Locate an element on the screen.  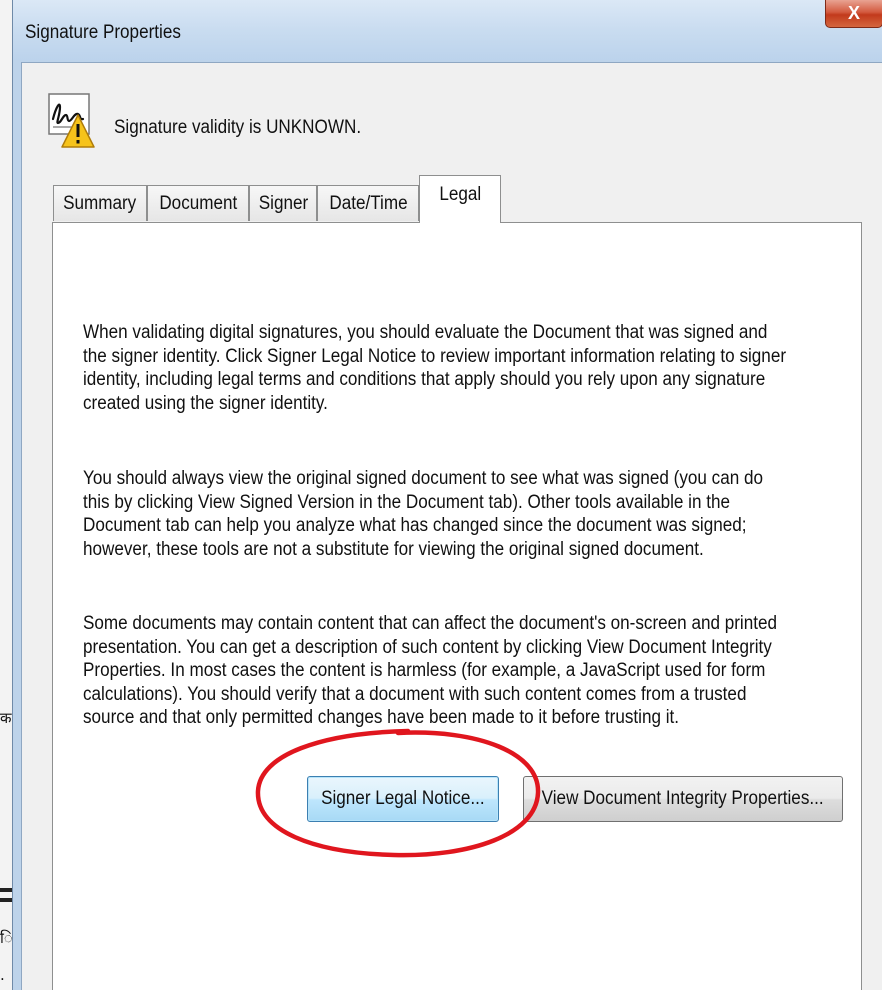
close-icon: X is located at coordinates (853, 13).